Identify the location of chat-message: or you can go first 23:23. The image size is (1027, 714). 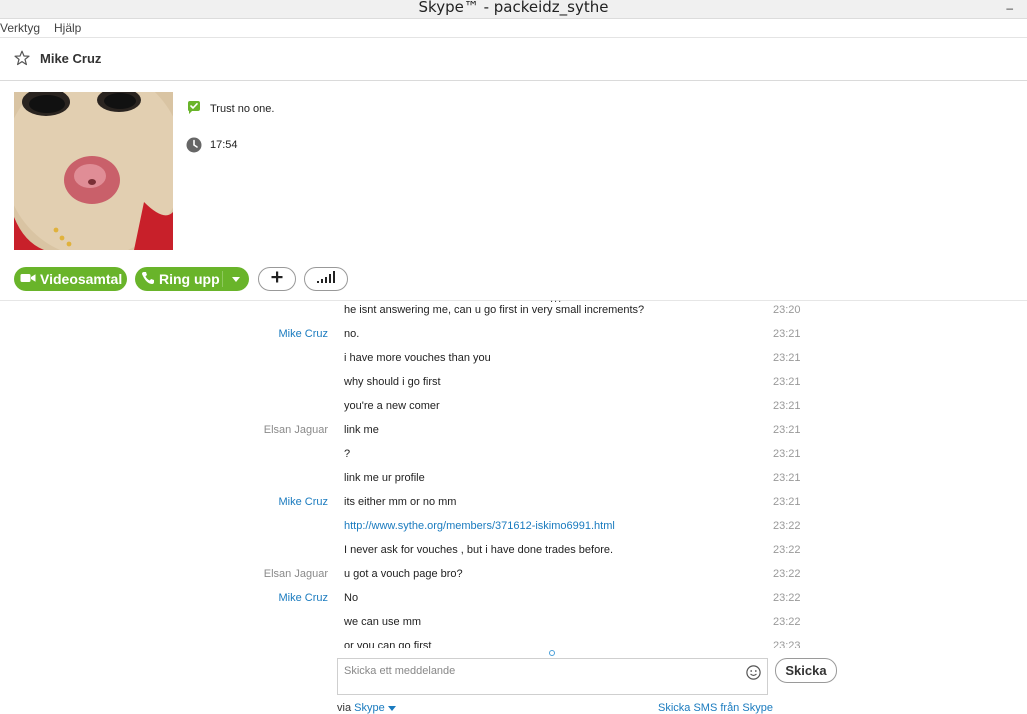
(513, 644).